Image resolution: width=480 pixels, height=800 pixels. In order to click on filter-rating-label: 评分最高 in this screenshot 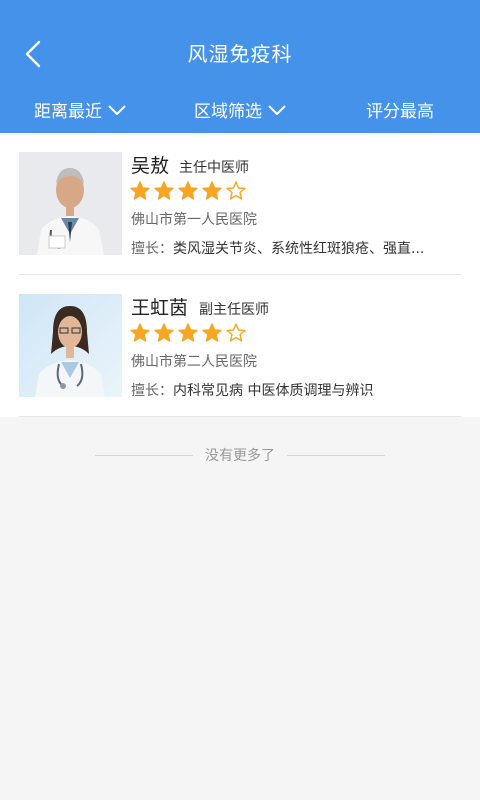, I will do `click(400, 111)`.